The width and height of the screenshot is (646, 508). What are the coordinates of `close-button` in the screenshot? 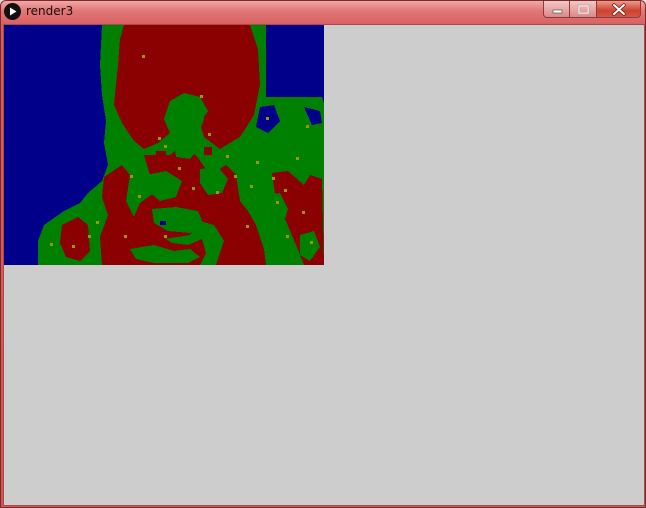 It's located at (619, 9).